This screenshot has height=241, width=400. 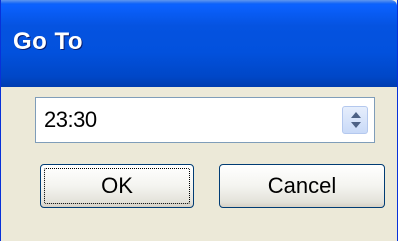 What do you see at coordinates (117, 186) in the screenshot?
I see `ok-button: OK` at bounding box center [117, 186].